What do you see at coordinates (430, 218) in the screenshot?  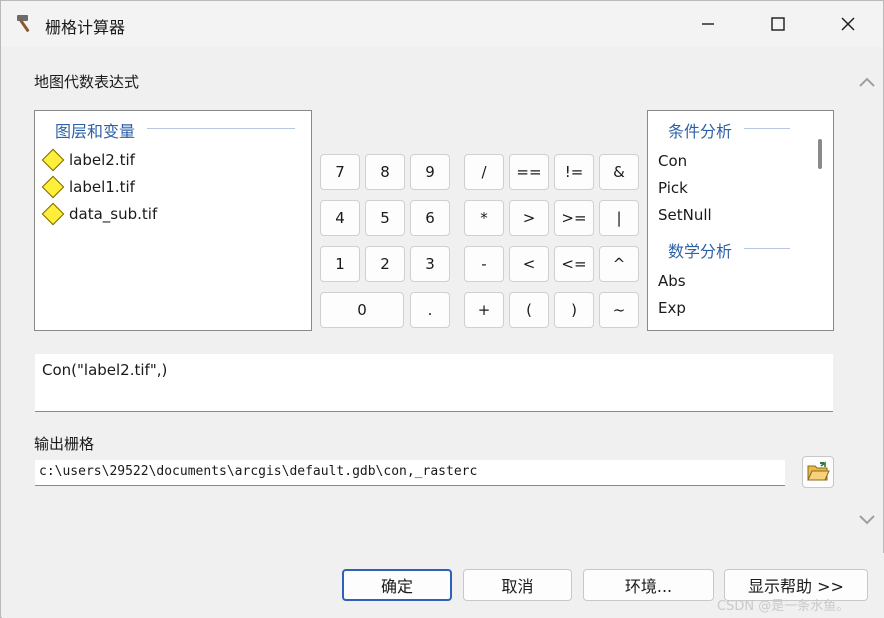 I see `calc-button-6: 6` at bounding box center [430, 218].